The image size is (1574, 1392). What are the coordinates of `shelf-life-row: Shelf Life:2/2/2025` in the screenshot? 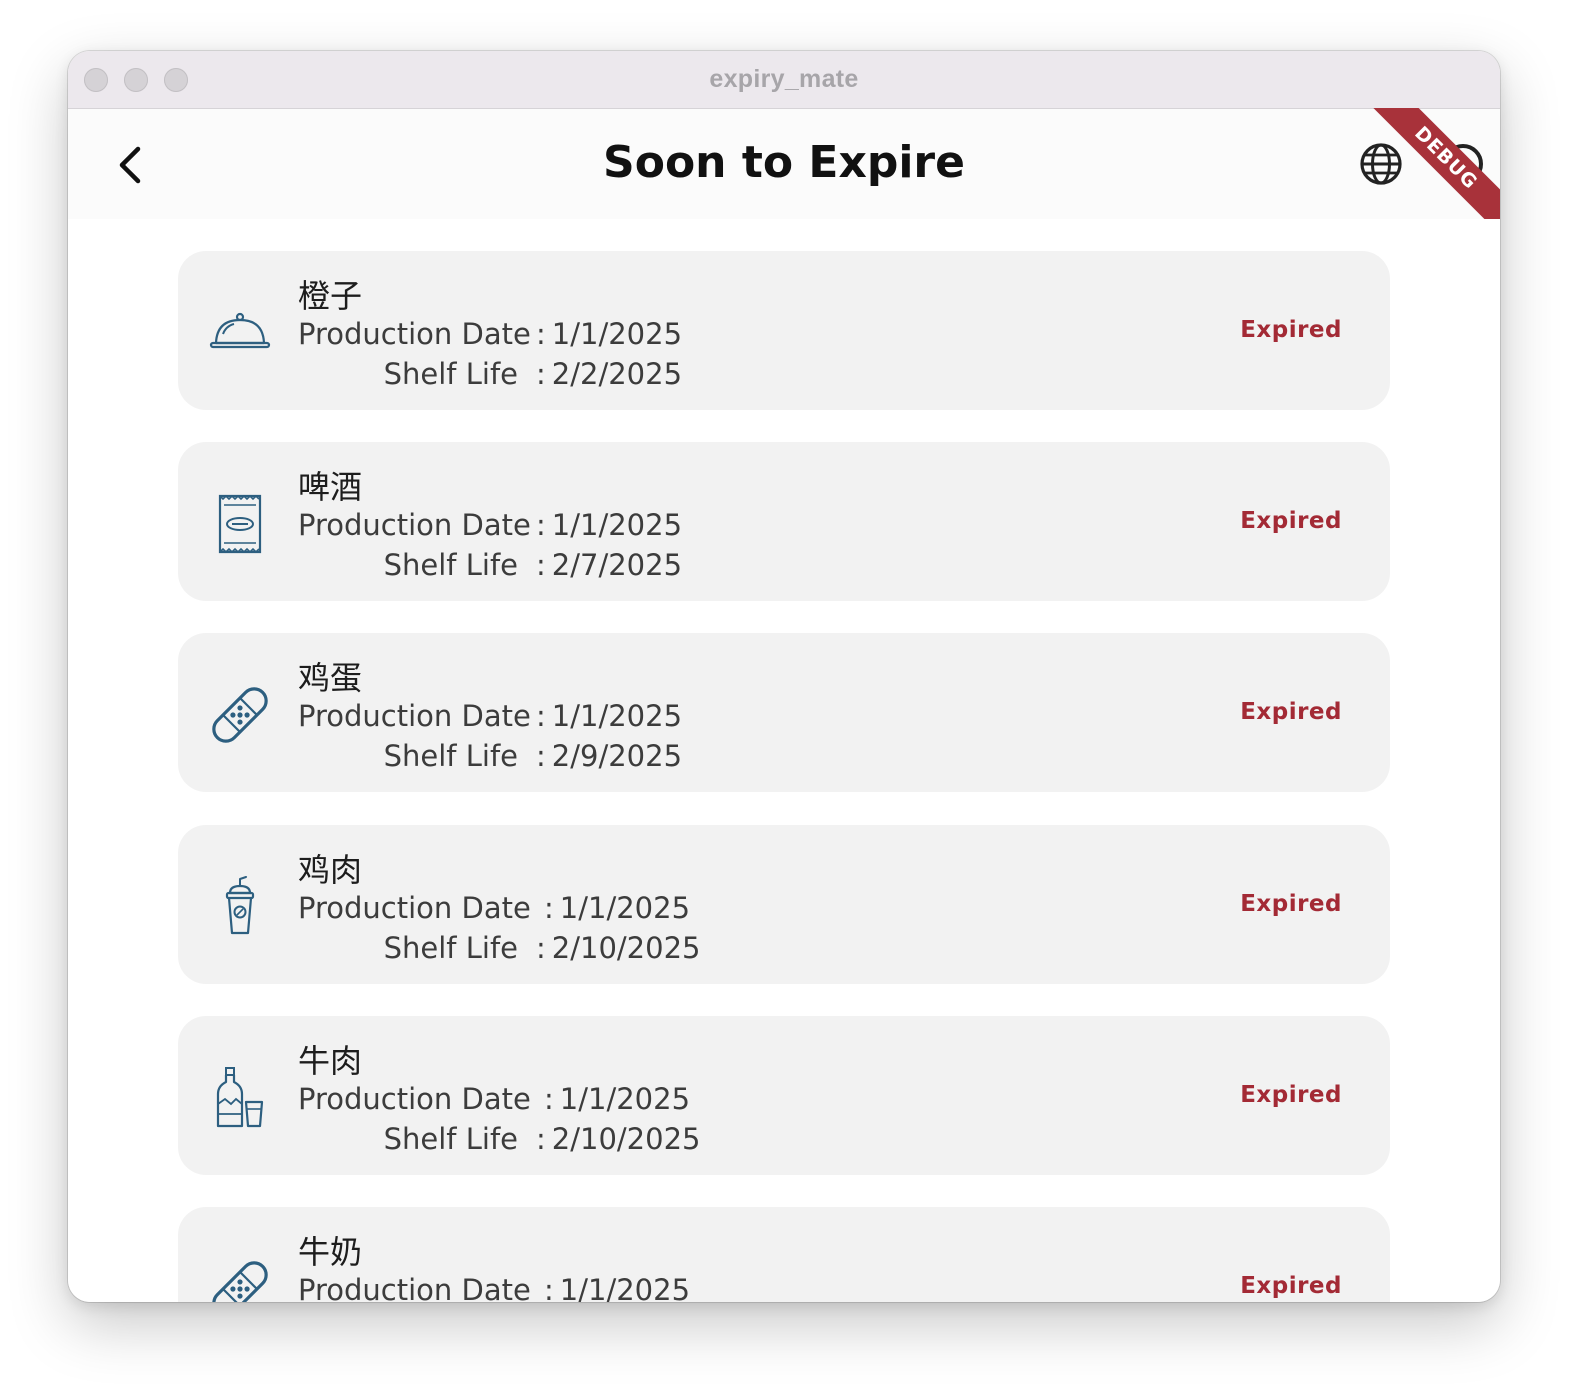 It's located at (490, 374).